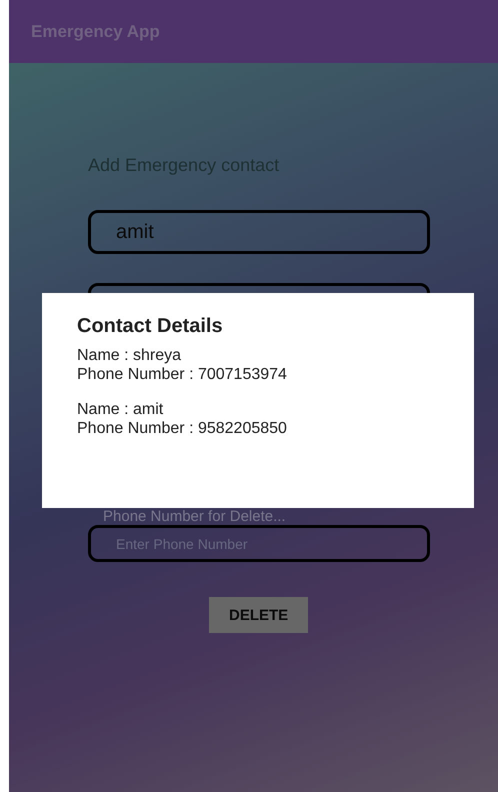 This screenshot has height=792, width=498. What do you see at coordinates (150, 326) in the screenshot?
I see `dialog-title: Contact Details` at bounding box center [150, 326].